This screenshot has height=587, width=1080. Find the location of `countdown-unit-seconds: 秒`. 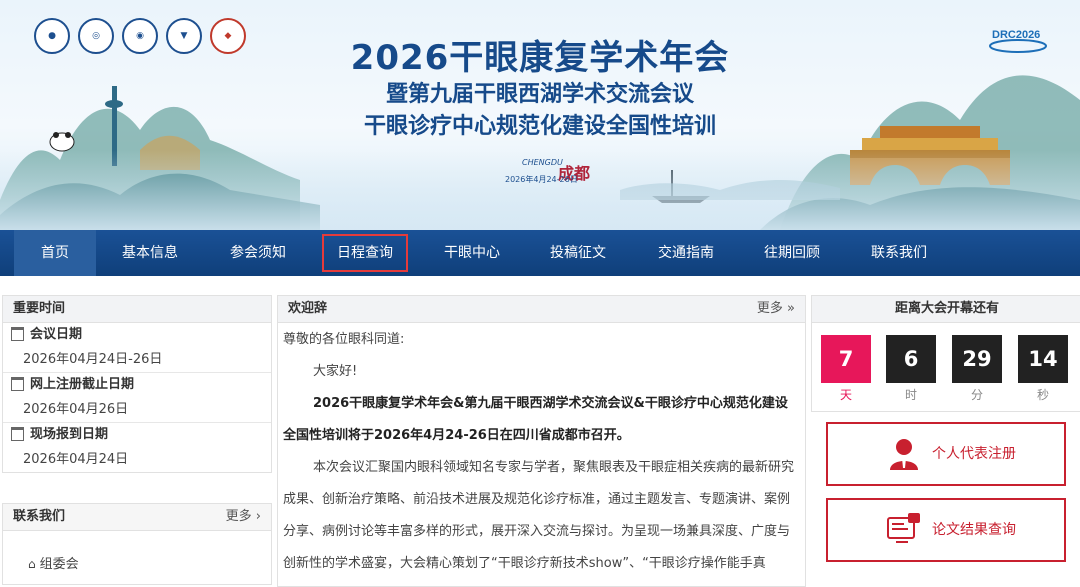

countdown-unit-seconds: 秒 is located at coordinates (1042, 395).